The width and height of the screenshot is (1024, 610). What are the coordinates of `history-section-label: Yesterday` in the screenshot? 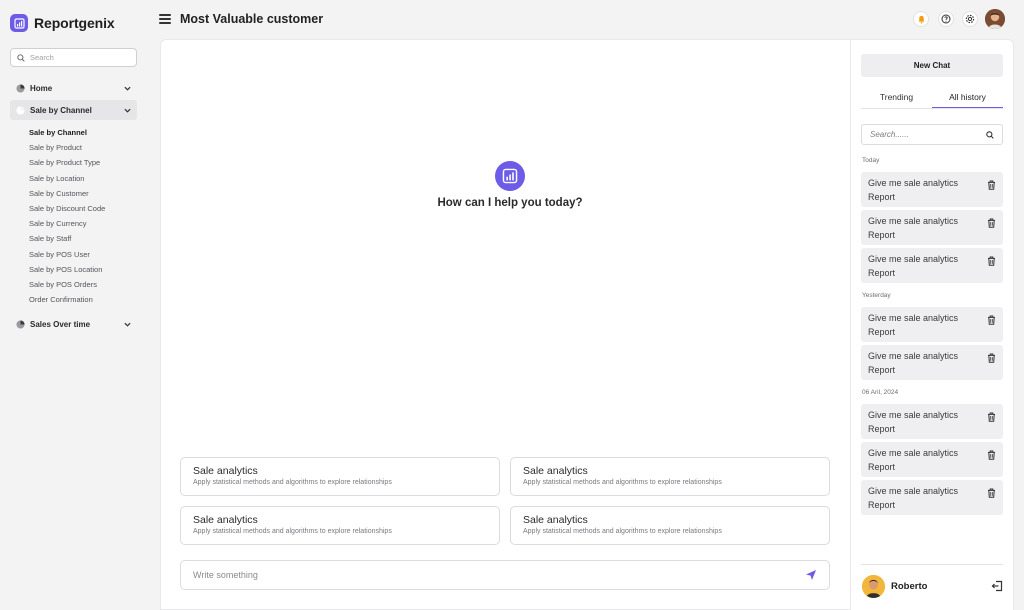 It's located at (876, 295).